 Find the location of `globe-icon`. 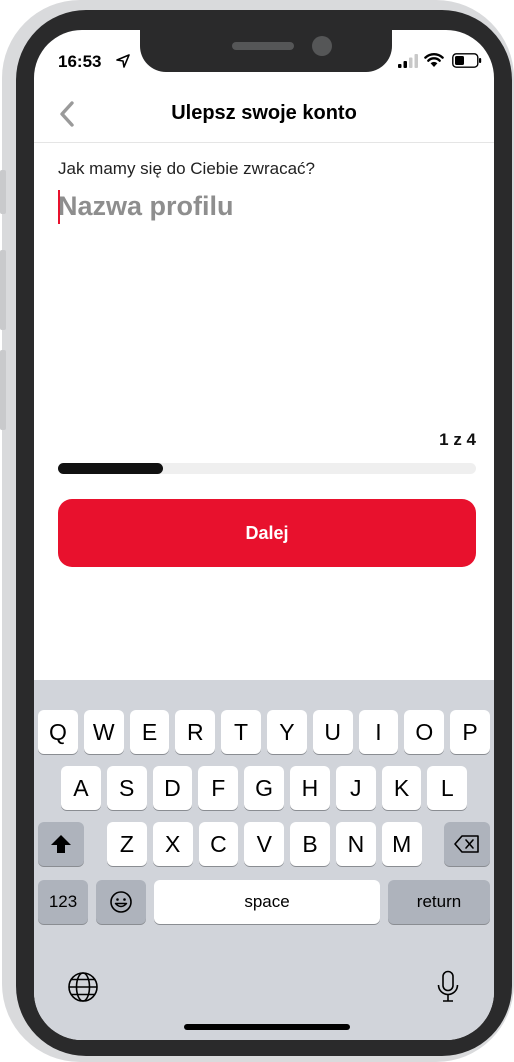

globe-icon is located at coordinates (83, 987).